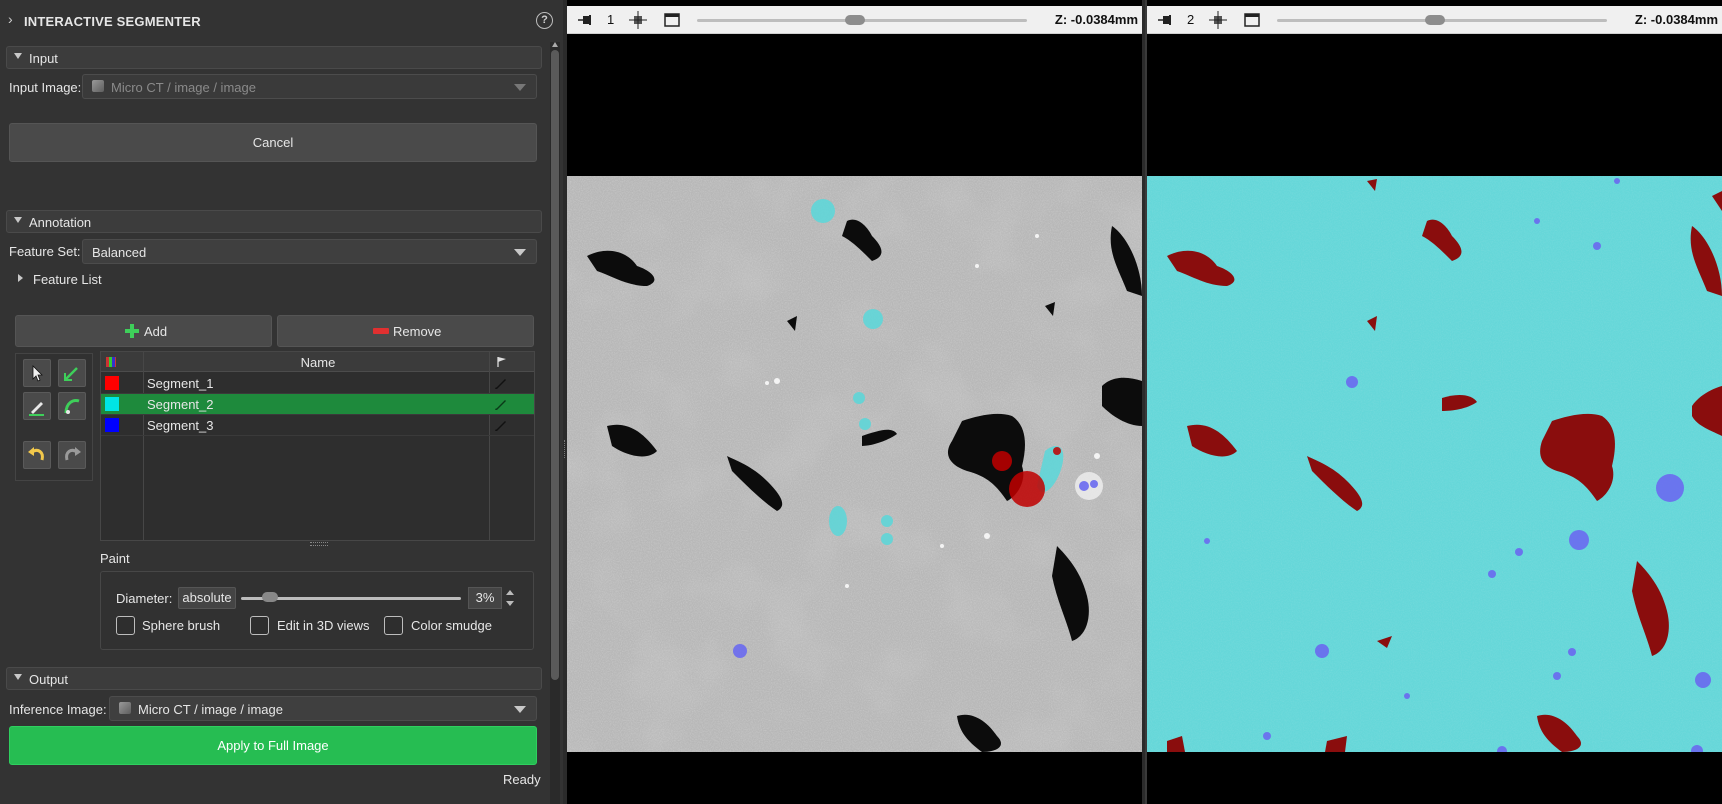  I want to click on segments-table: Name Segment_1 Segment_2 Segment_3, so click(317, 446).